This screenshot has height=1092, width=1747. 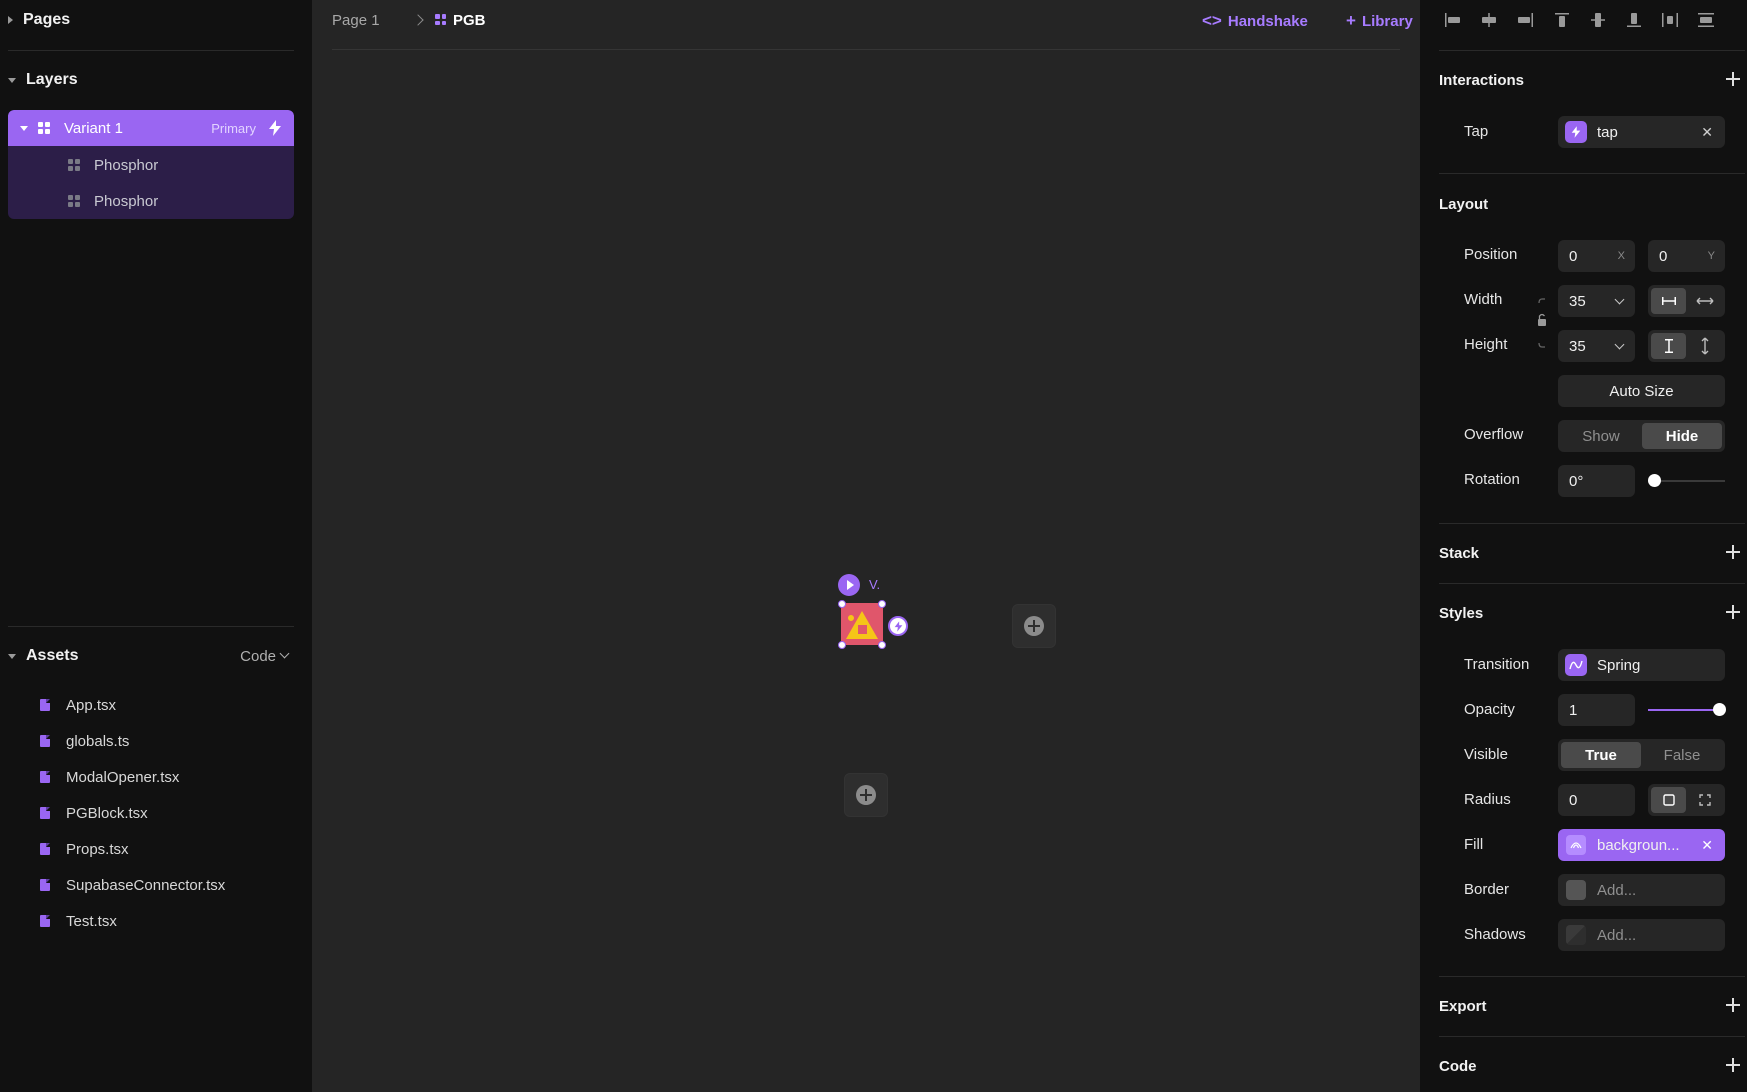 I want to click on breadcrumb-component: PGB, so click(x=469, y=20).